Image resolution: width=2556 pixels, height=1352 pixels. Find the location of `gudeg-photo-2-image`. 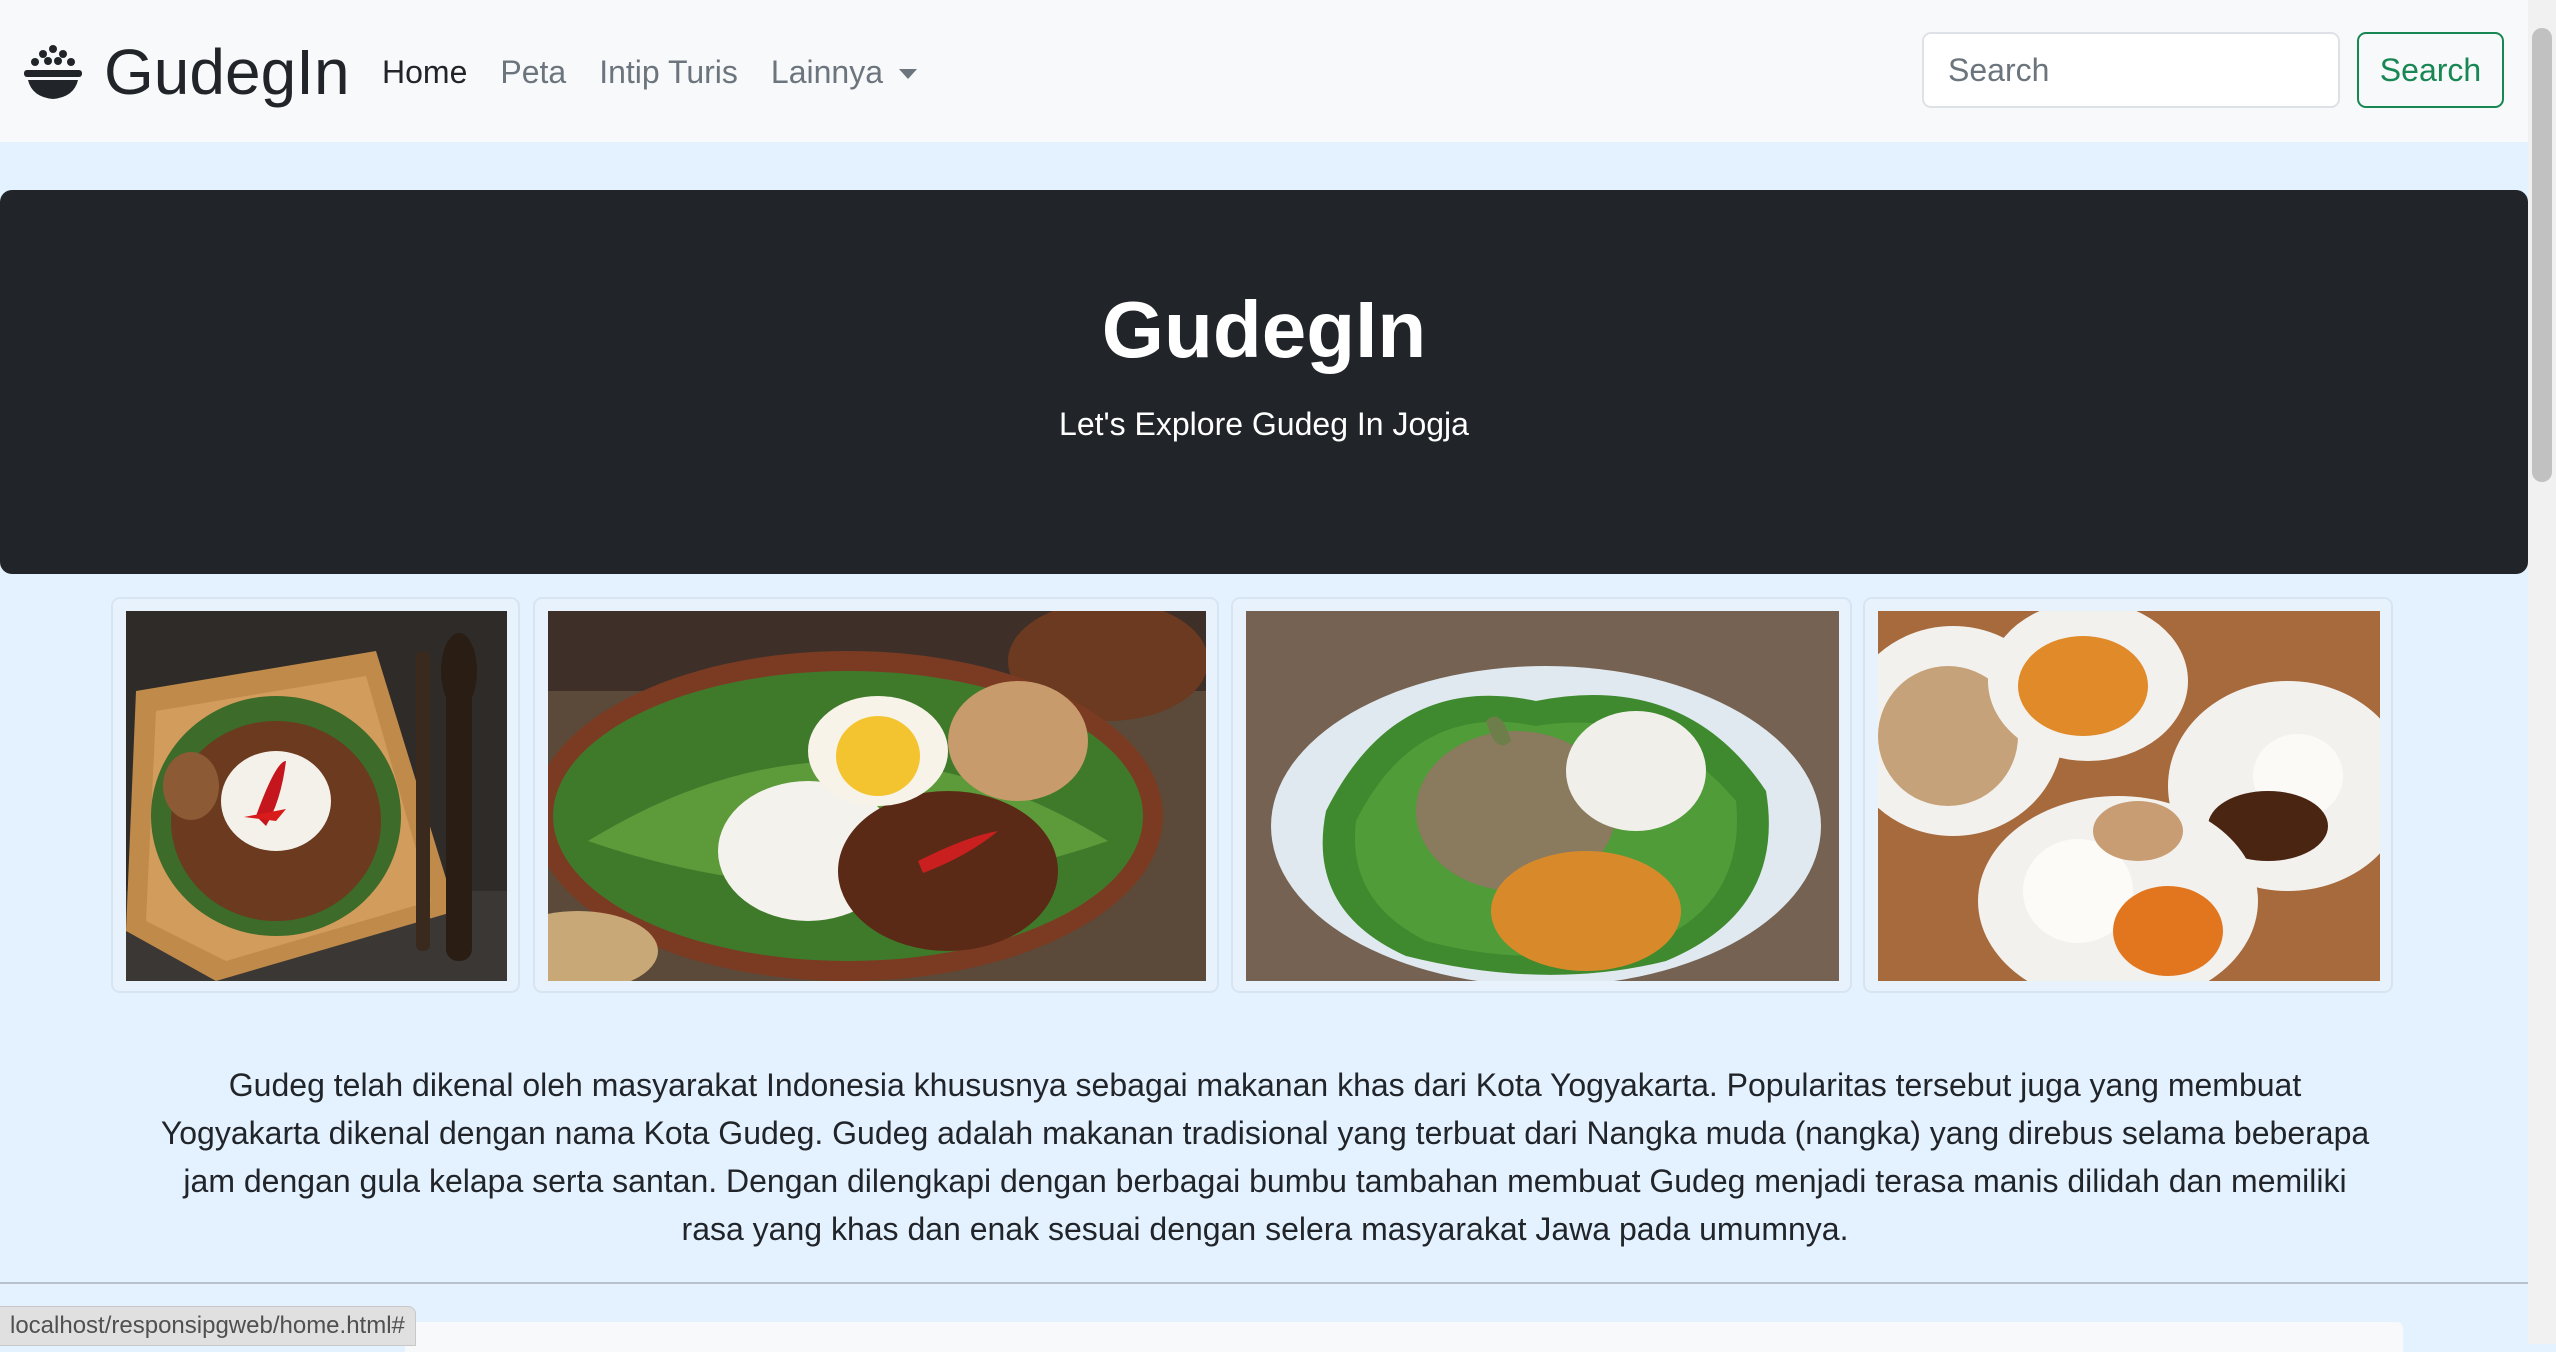

gudeg-photo-2-image is located at coordinates (877, 796).